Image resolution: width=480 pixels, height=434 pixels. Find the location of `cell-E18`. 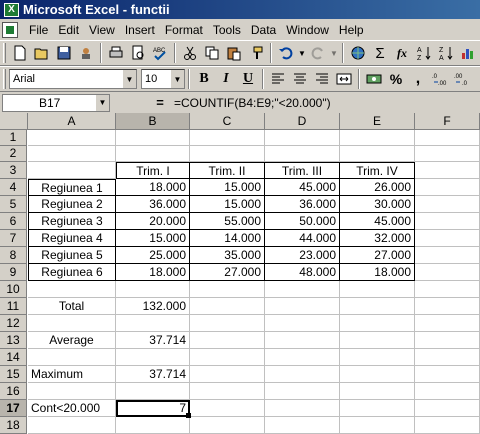

cell-E18 is located at coordinates (377, 425).